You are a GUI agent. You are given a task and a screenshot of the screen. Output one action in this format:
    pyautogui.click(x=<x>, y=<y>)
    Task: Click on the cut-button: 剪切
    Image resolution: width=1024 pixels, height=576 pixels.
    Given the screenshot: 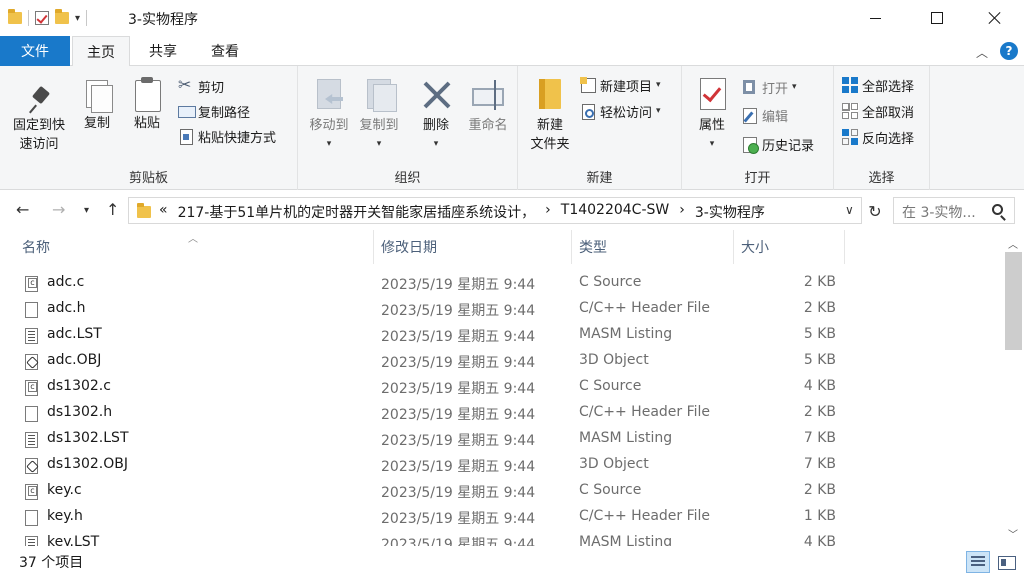 What is the action you would take?
    pyautogui.click(x=201, y=86)
    